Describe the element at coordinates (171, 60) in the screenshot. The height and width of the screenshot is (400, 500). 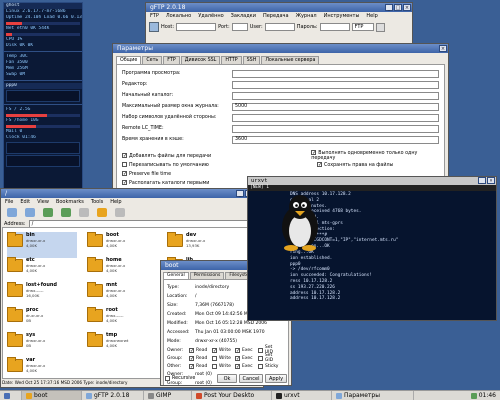
I see `tab-ftp: FTP` at that location.